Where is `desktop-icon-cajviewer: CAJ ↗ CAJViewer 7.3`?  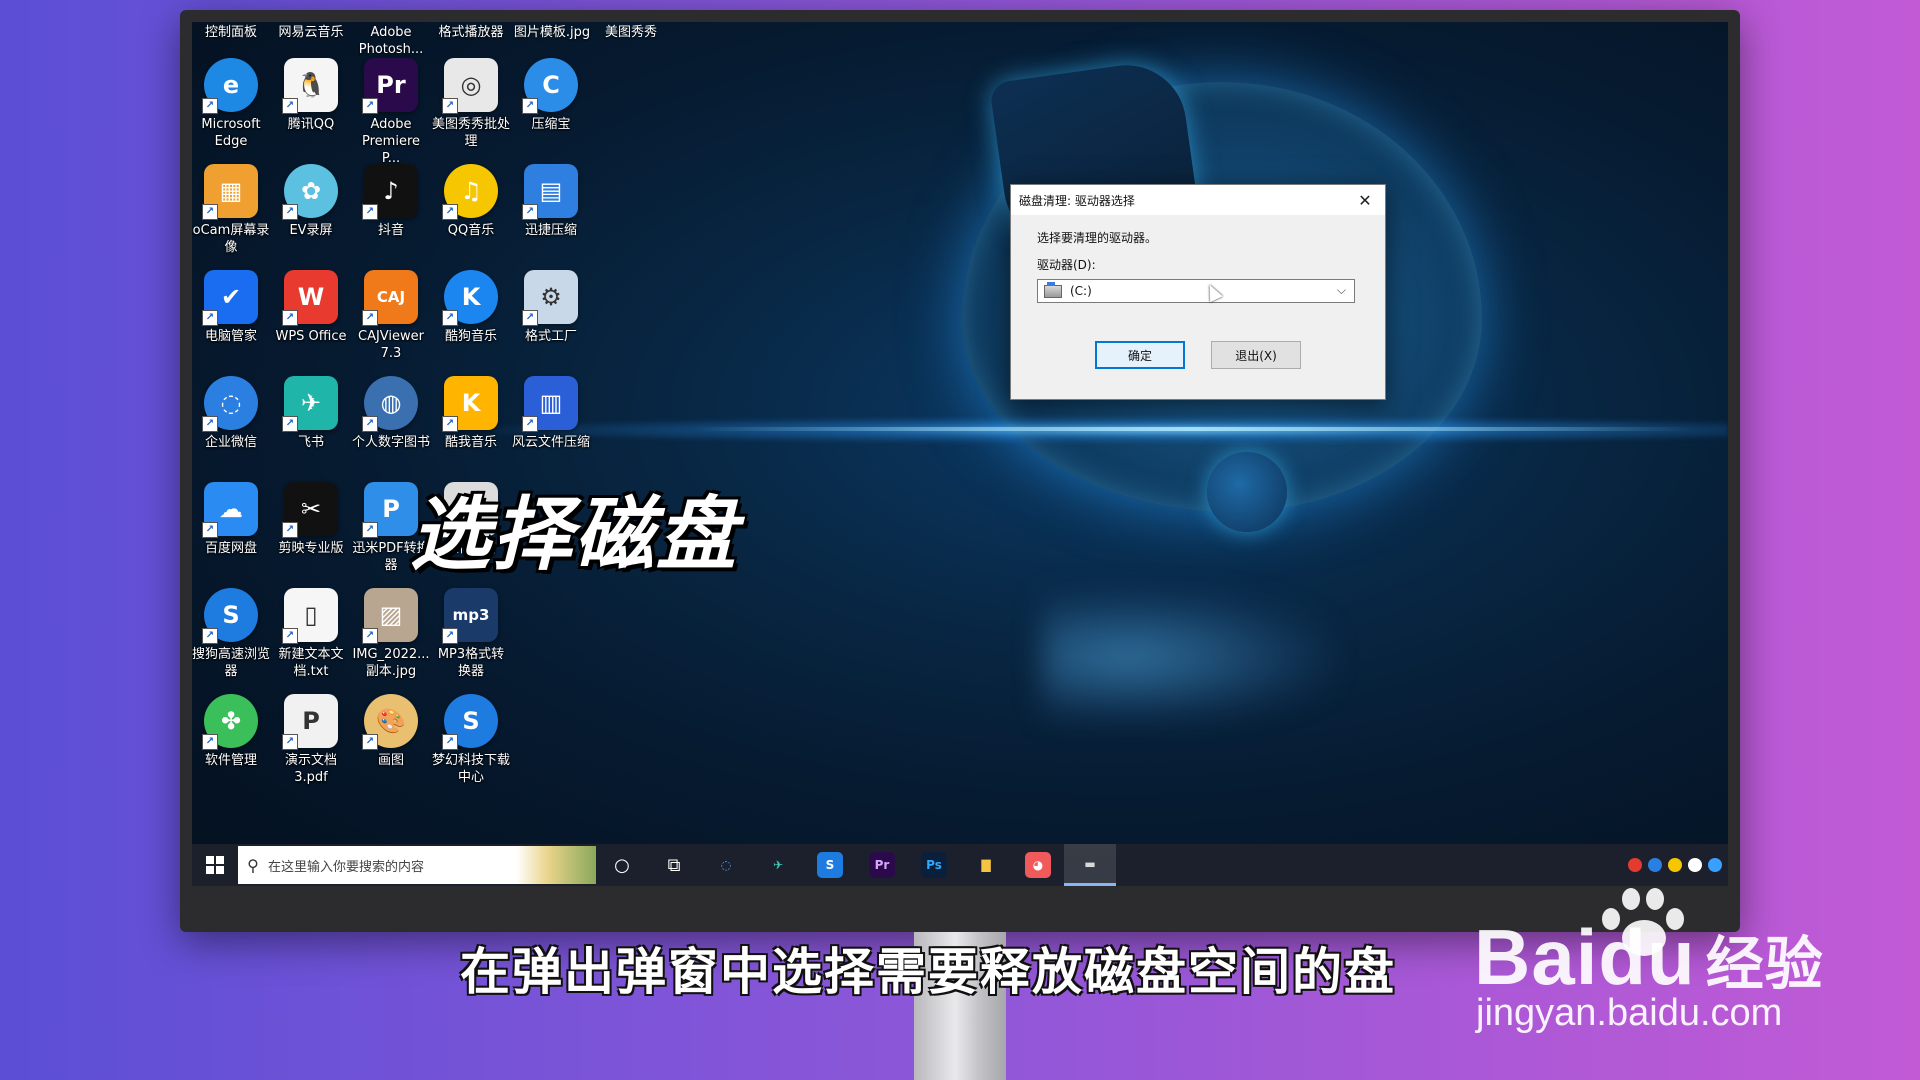 desktop-icon-cajviewer: CAJ ↗ CAJViewer 7.3 is located at coordinates (391, 316).